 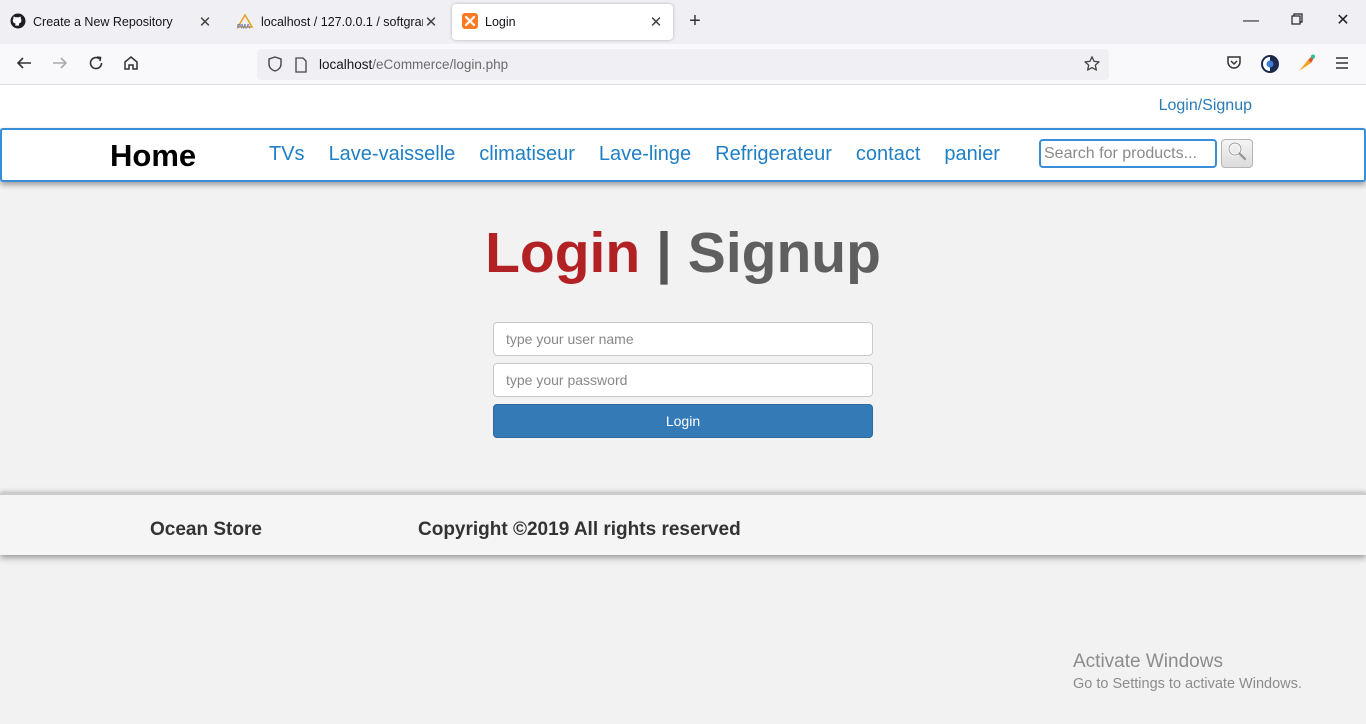 What do you see at coordinates (440, 64) in the screenshot?
I see `url-path: /eCommerce/login.php` at bounding box center [440, 64].